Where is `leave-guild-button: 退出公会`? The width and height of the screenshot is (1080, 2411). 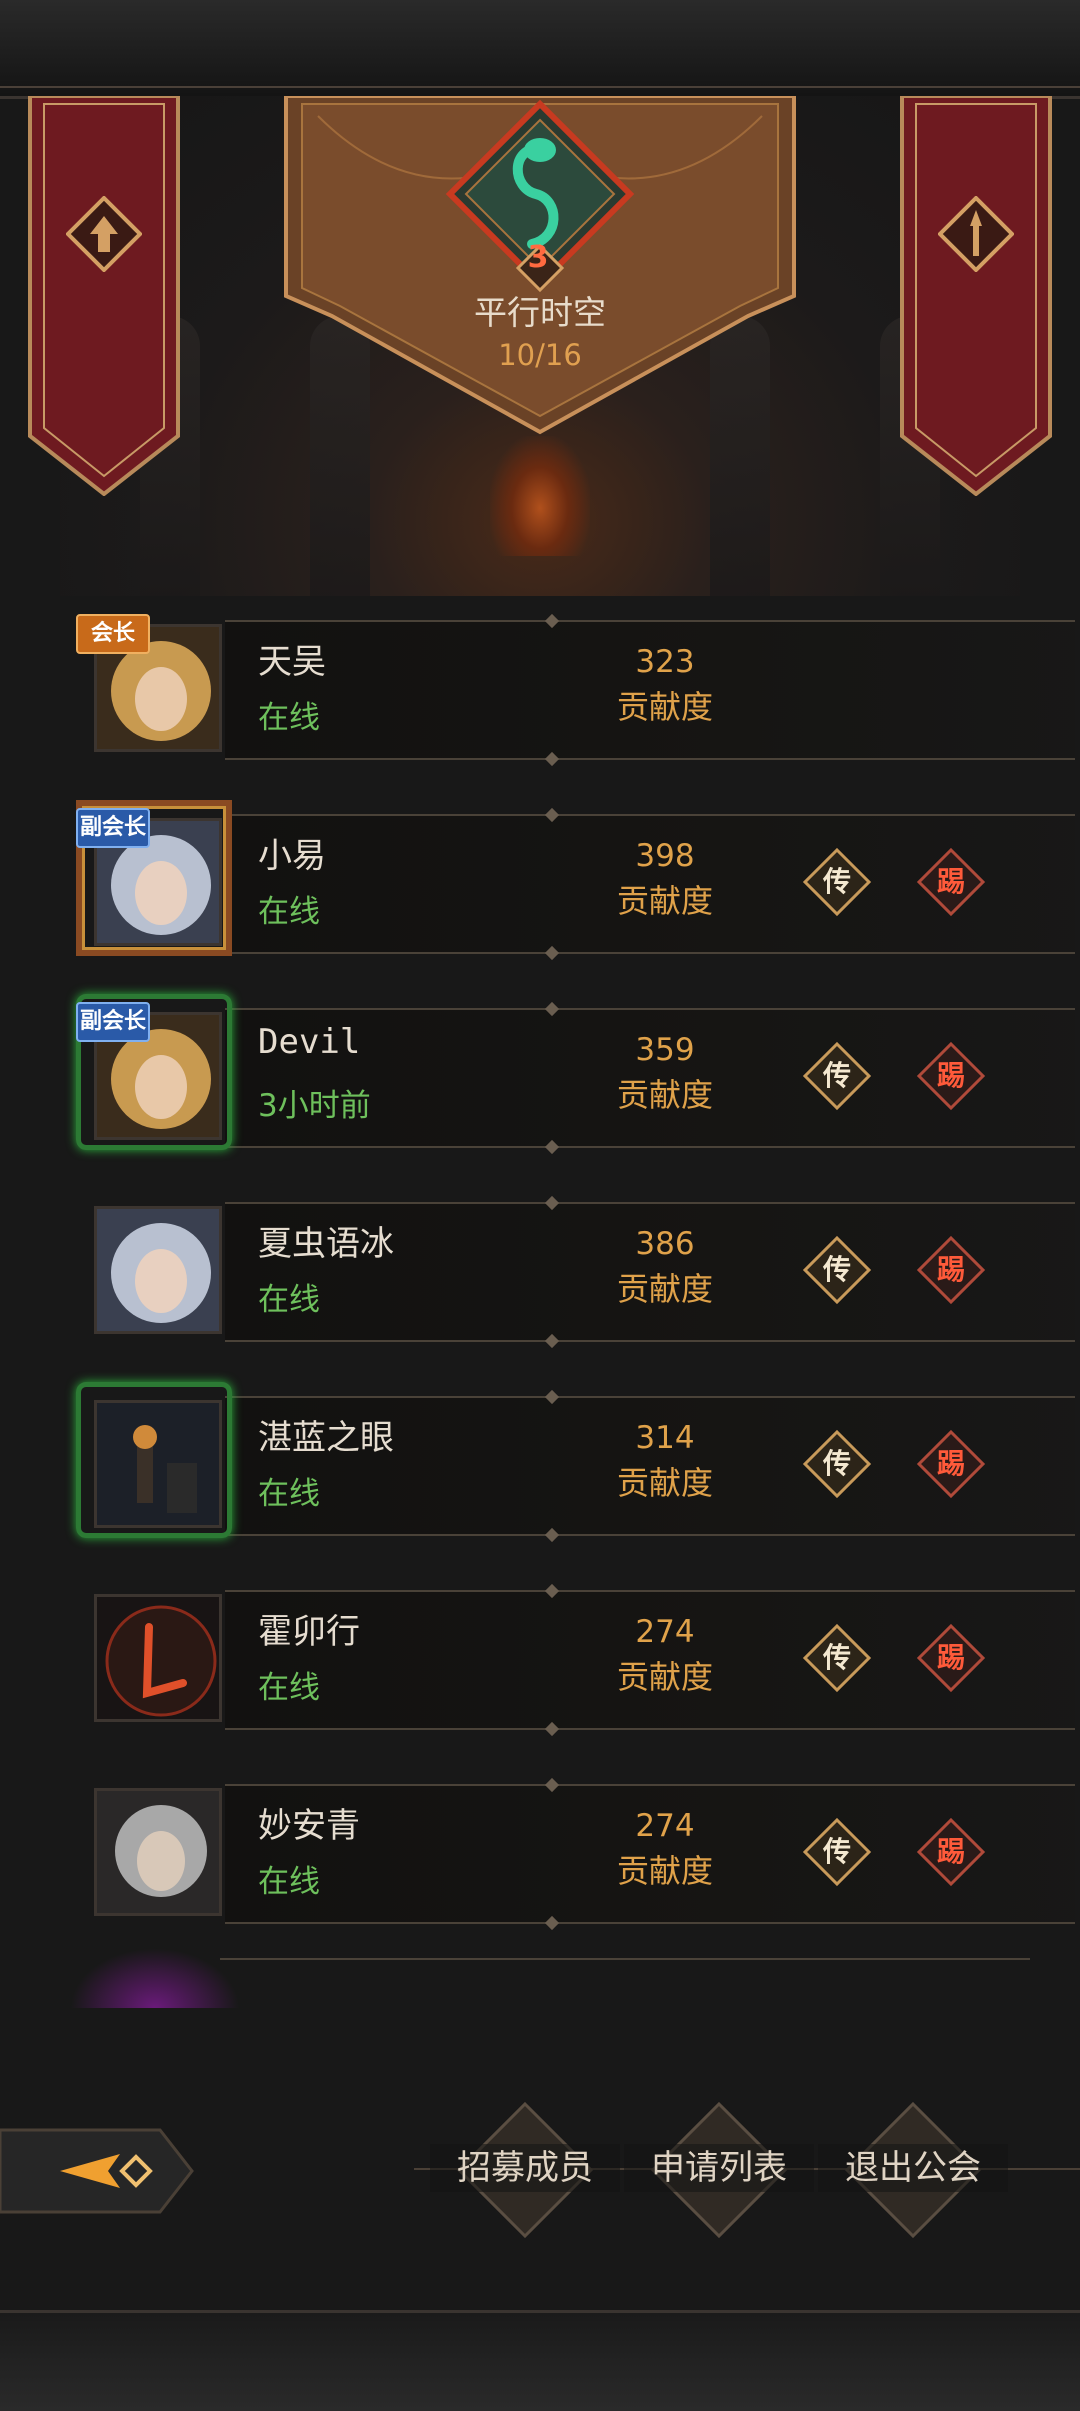
leave-guild-button: 退出公会 is located at coordinates (913, 2170).